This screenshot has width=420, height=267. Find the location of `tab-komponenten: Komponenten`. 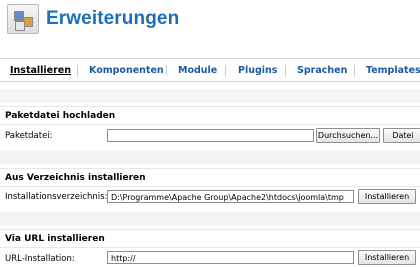

tab-komponenten: Komponenten is located at coordinates (126, 70).